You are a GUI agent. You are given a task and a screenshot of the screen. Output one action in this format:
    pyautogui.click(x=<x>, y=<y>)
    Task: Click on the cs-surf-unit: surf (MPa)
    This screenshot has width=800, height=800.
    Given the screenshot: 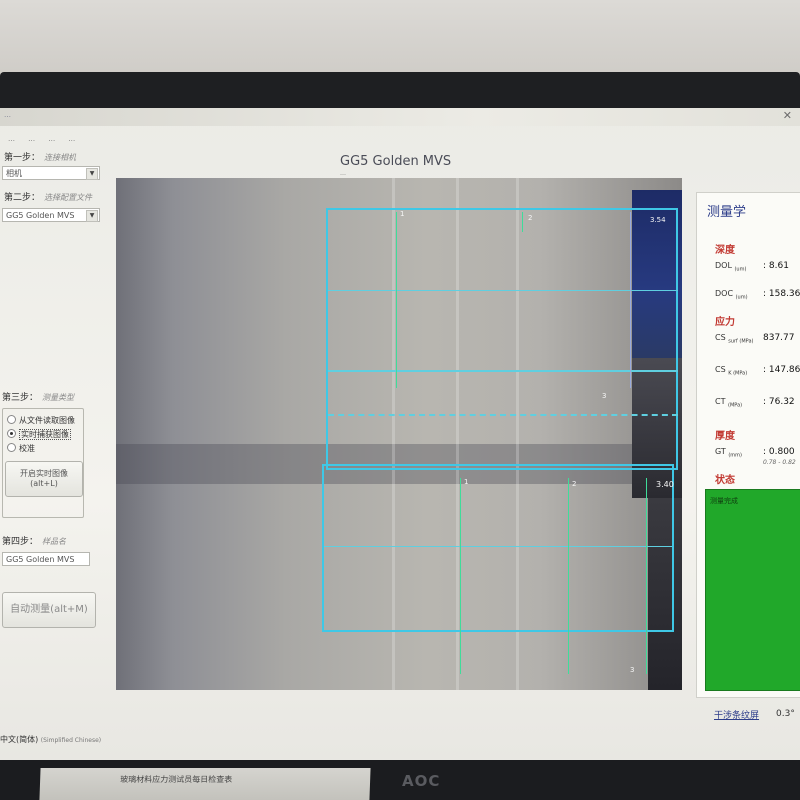 What is the action you would take?
    pyautogui.click(x=741, y=341)
    